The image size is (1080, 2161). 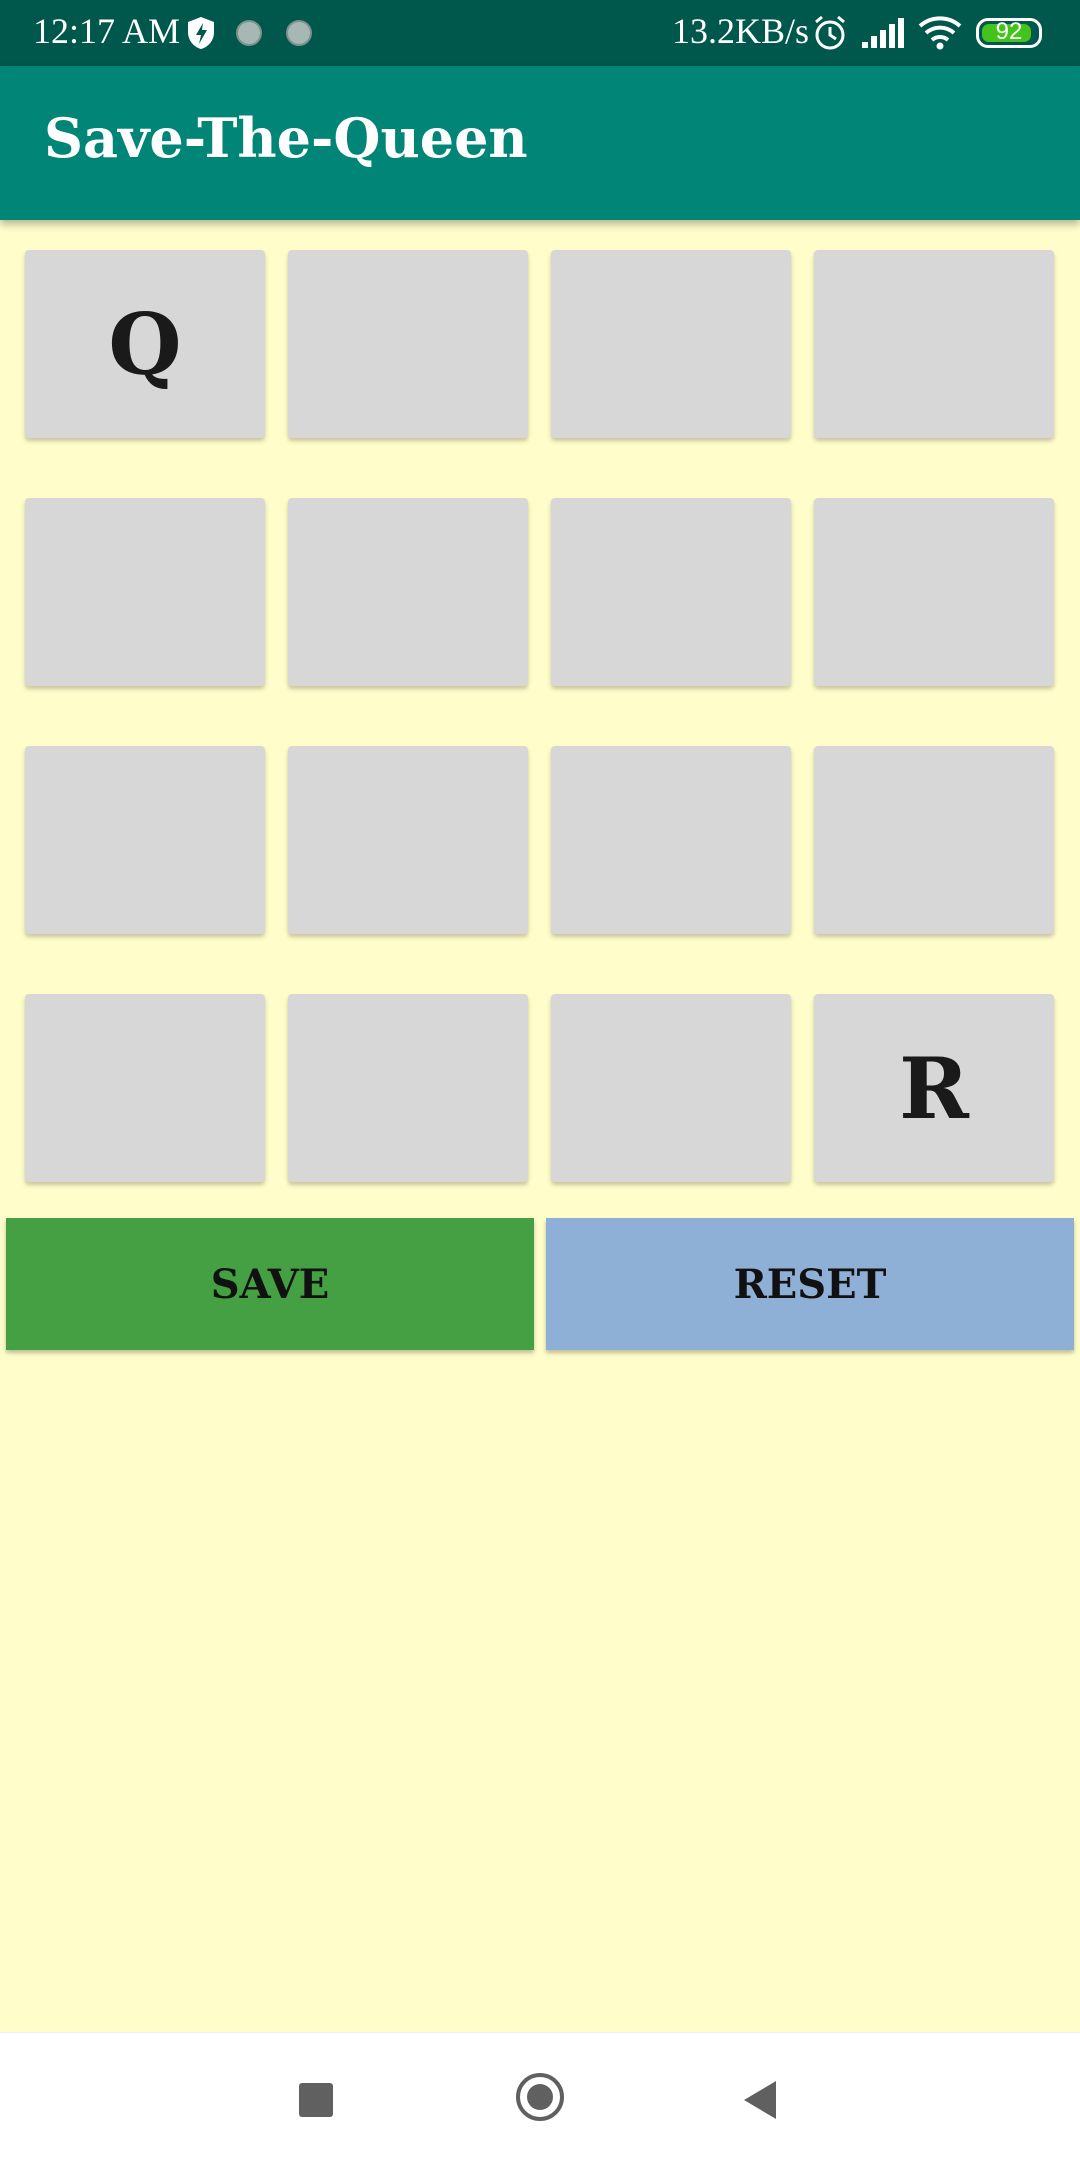 I want to click on alarm-icon, so click(x=830, y=32).